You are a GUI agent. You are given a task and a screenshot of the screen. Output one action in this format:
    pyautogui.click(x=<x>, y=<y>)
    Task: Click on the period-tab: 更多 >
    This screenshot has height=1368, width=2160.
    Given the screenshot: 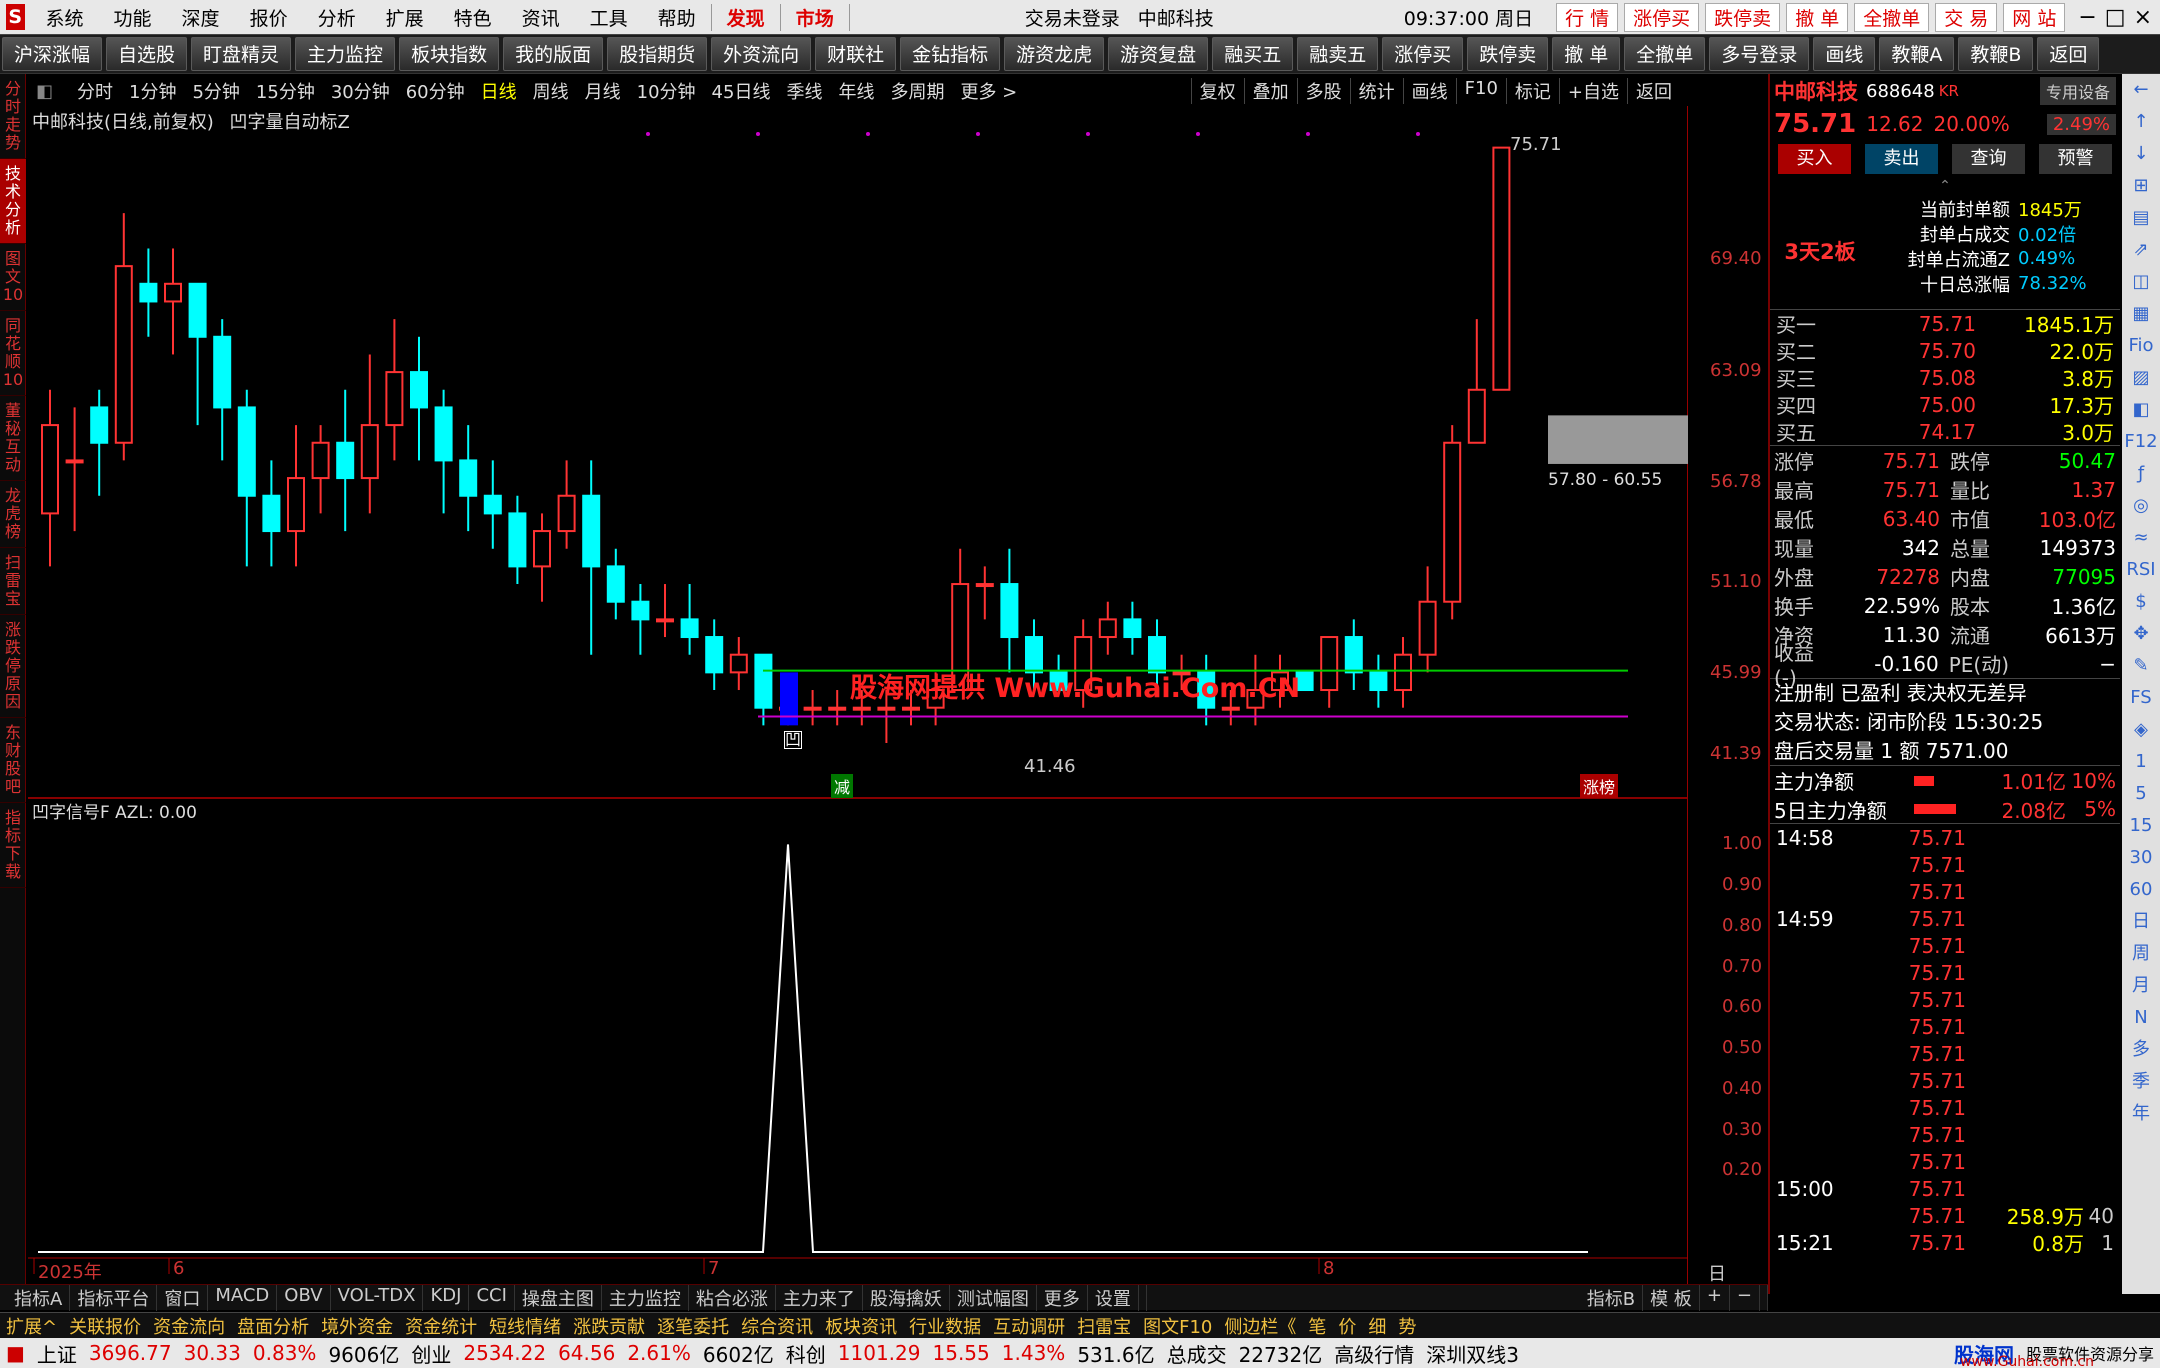 What is the action you would take?
    pyautogui.click(x=988, y=91)
    